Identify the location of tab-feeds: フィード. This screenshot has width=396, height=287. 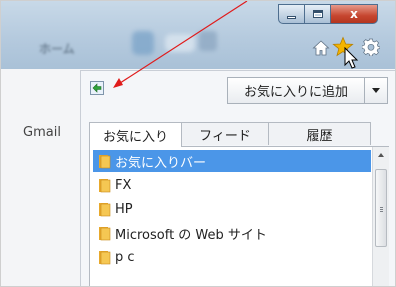
(225, 133).